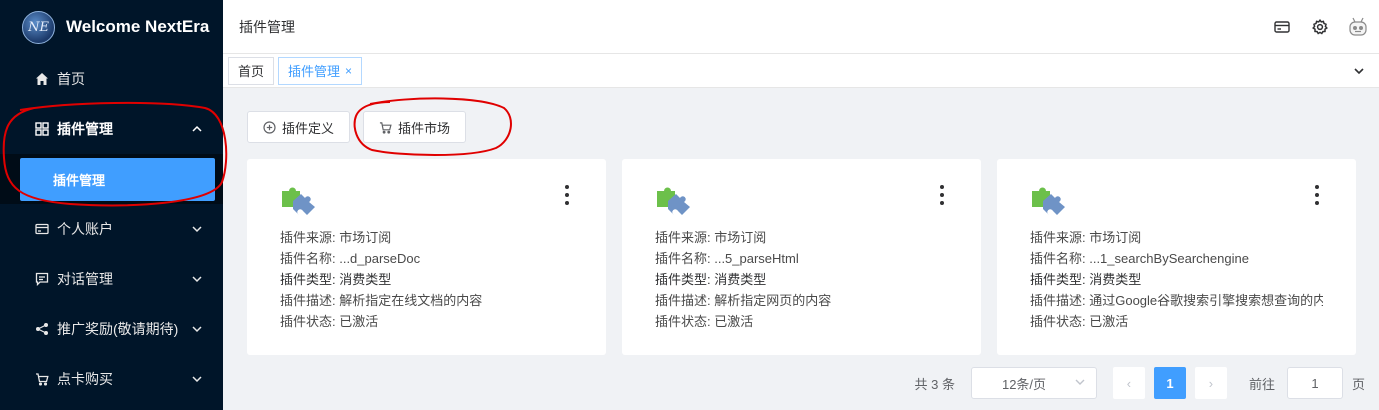 Image resolution: width=1379 pixels, height=410 pixels. I want to click on sidebar-item-label: 推广奖励(敬请期待), so click(118, 329).